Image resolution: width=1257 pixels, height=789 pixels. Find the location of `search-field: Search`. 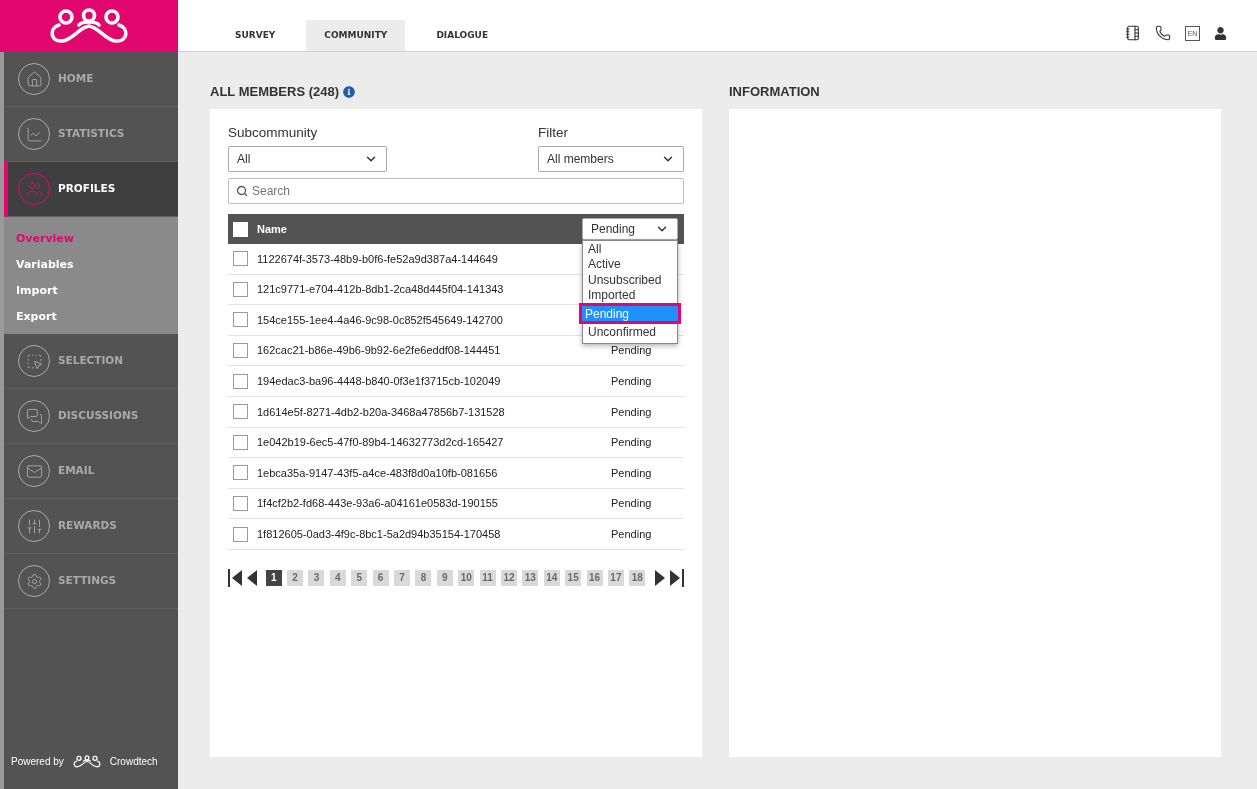

search-field: Search is located at coordinates (456, 191).